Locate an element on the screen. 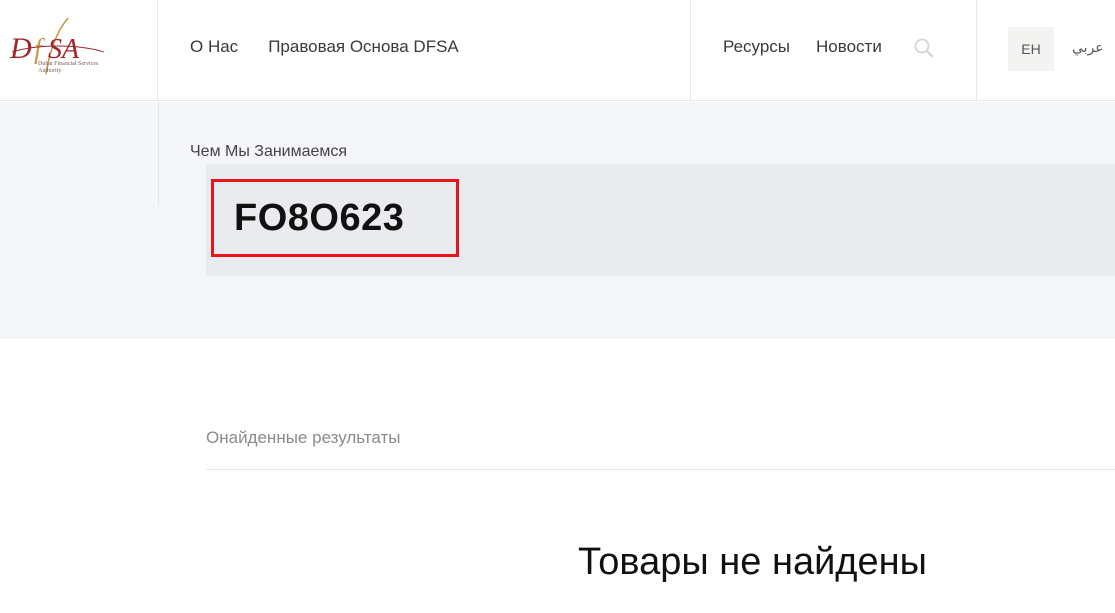 This screenshot has width=1115, height=613. logo-subtitle: Dubai Financial Services Authority is located at coordinates (68, 67).